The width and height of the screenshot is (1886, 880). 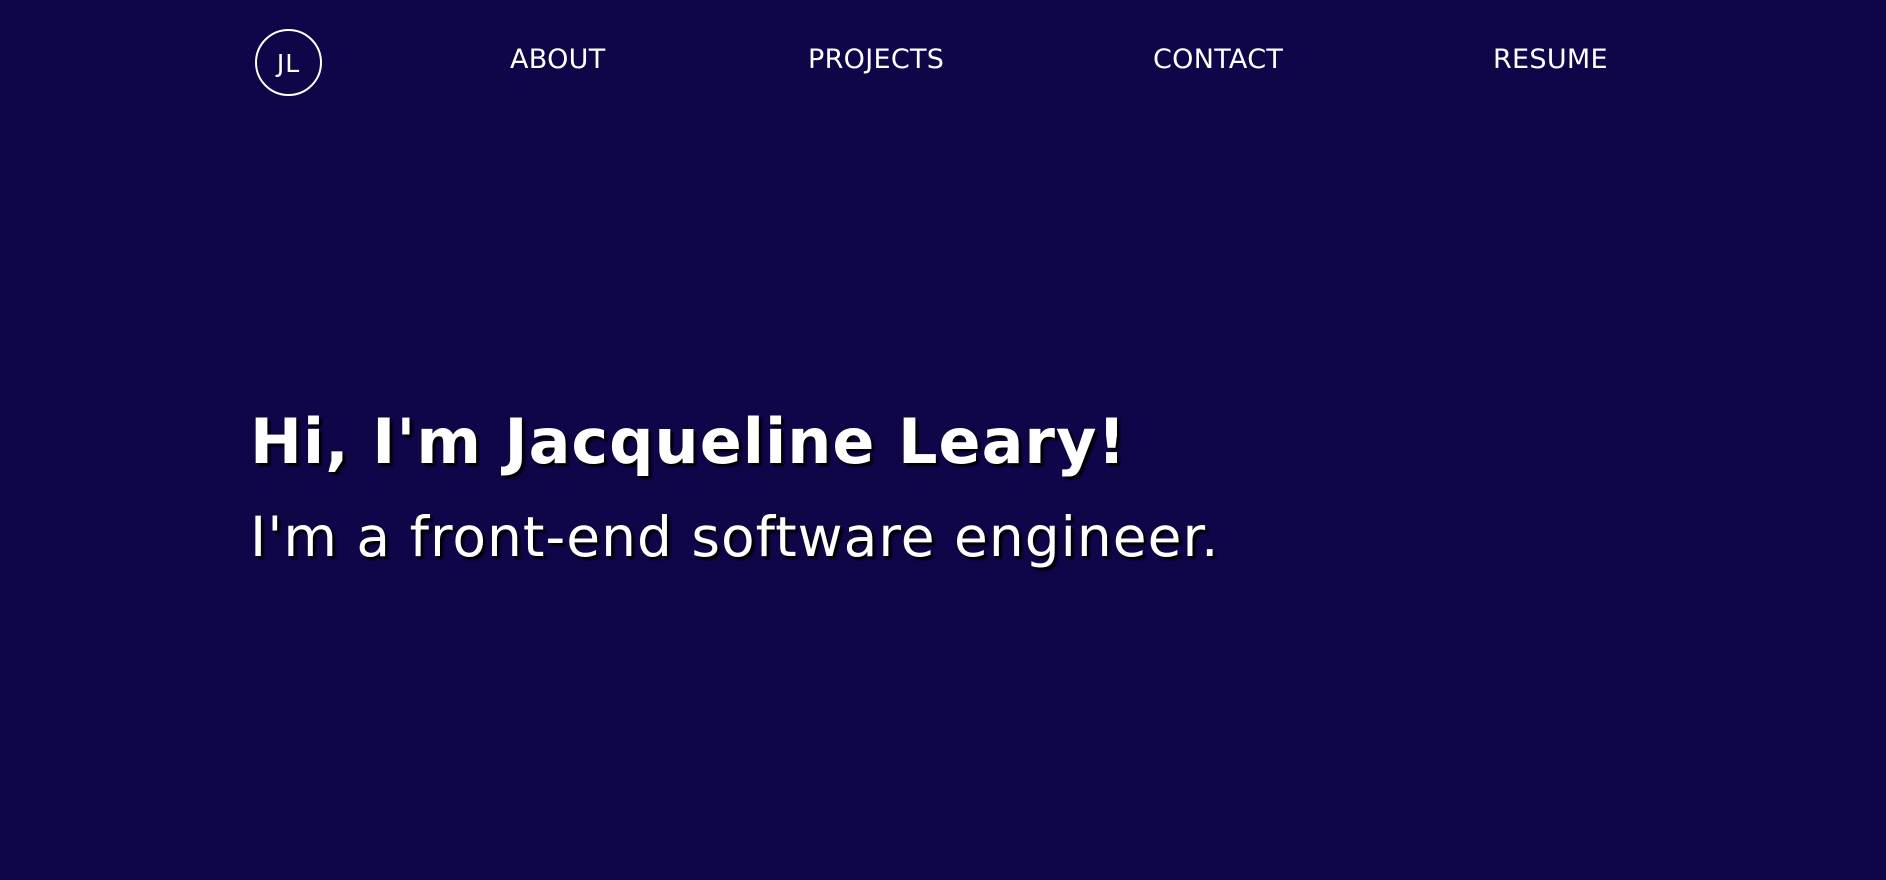 I want to click on logo-text: JL, so click(x=288, y=63).